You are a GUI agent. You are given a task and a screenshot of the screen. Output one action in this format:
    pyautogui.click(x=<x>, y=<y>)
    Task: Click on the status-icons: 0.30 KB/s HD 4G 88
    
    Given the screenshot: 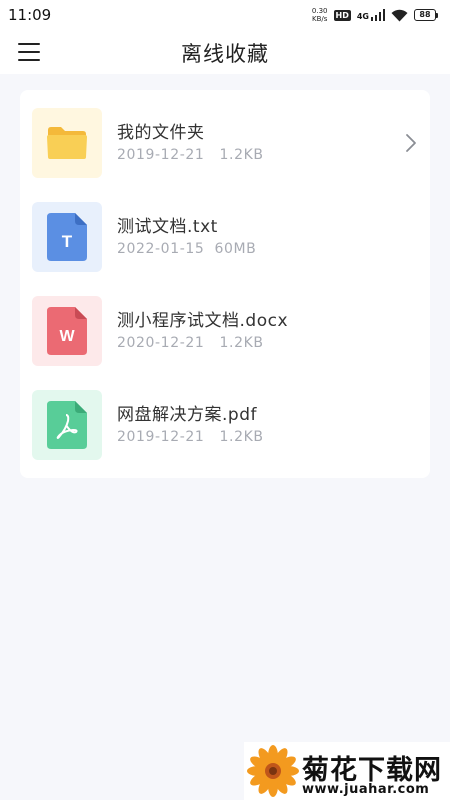 What is the action you would take?
    pyautogui.click(x=375, y=15)
    